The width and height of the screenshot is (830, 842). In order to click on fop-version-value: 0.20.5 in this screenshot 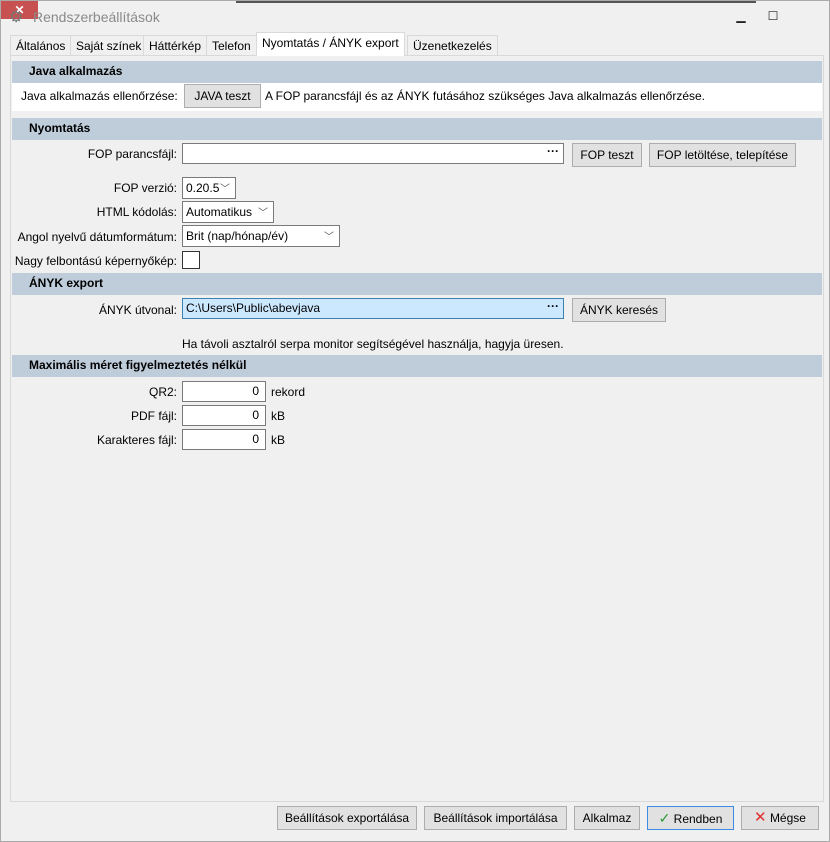, I will do `click(203, 188)`.